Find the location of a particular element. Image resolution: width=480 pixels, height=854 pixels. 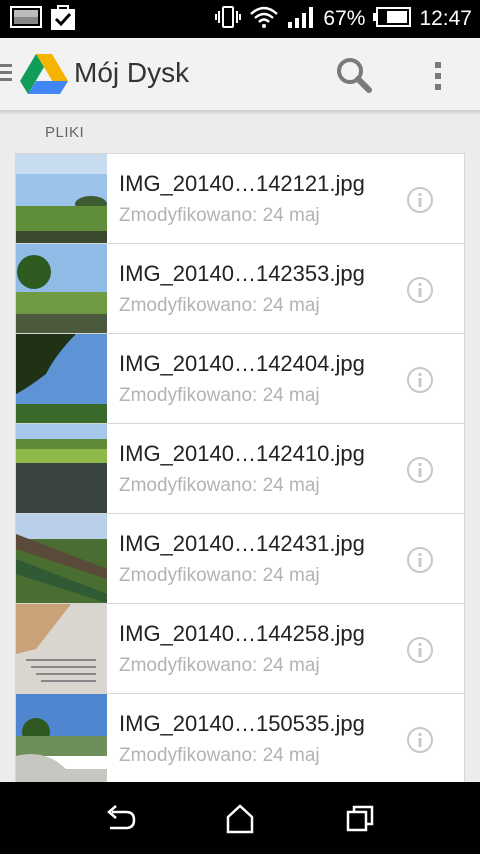

battery-percent: 67% is located at coordinates (344, 18).